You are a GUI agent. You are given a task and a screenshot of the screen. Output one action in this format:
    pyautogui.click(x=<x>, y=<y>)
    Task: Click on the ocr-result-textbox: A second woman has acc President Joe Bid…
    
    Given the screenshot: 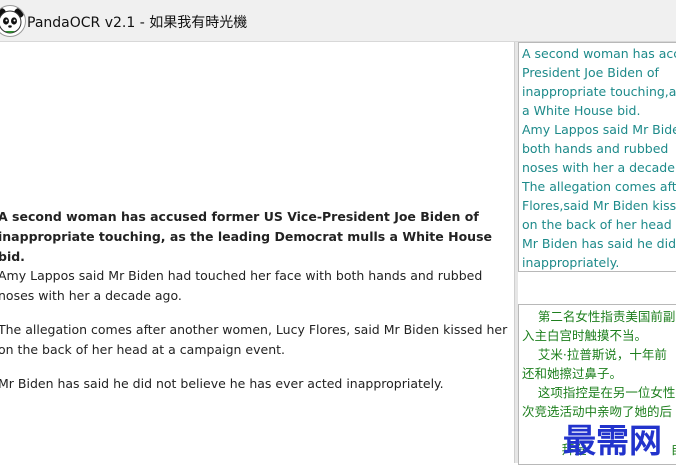 What is the action you would take?
    pyautogui.click(x=597, y=157)
    